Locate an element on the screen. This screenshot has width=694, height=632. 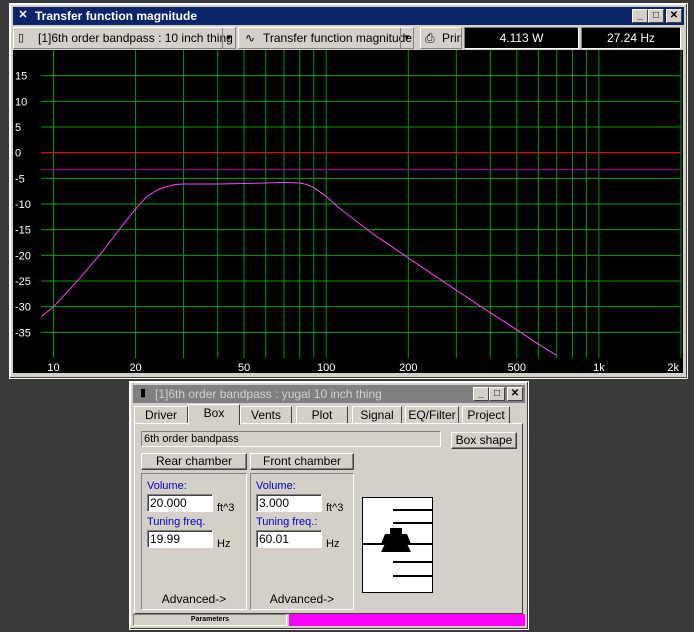
x-tick-label: 2k is located at coordinates (673, 367).